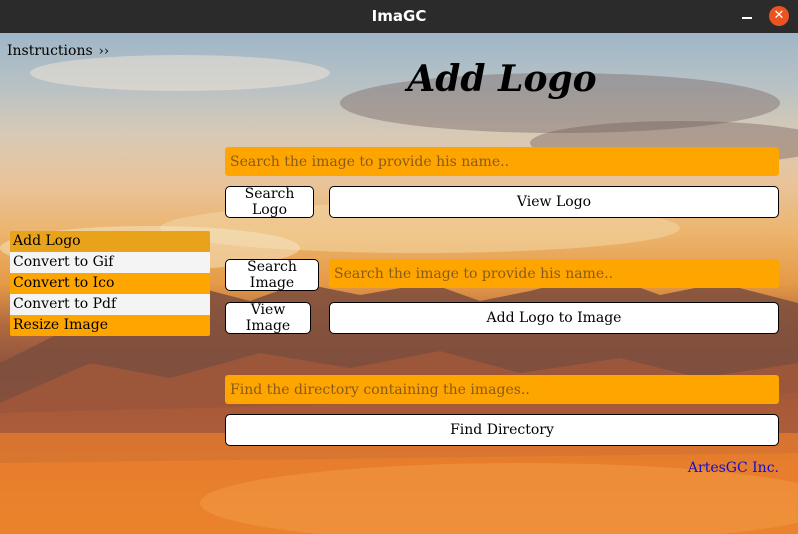 Image resolution: width=798 pixels, height=534 pixels. Describe the element at coordinates (110, 241) in the screenshot. I see `sidebar-item-add-logo: Add Logo` at that location.